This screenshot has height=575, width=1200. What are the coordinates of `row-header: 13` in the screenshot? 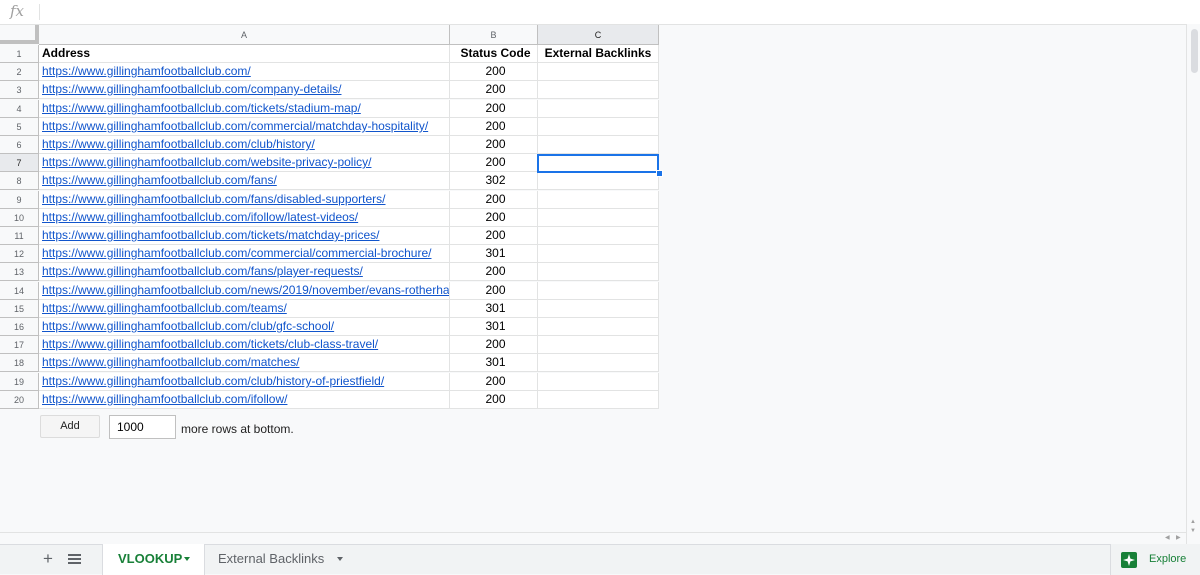 It's located at (19, 272).